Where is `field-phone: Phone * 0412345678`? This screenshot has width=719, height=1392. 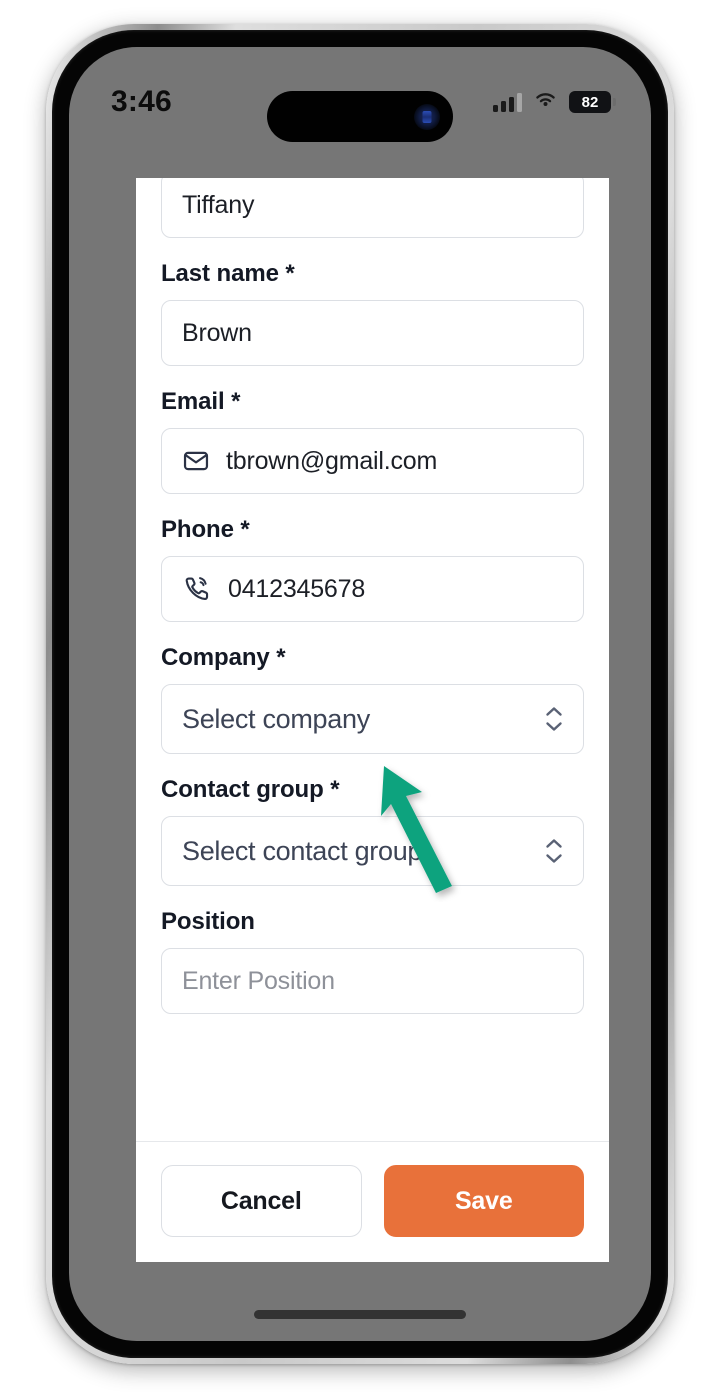
field-phone: Phone * 0412345678 is located at coordinates (372, 569).